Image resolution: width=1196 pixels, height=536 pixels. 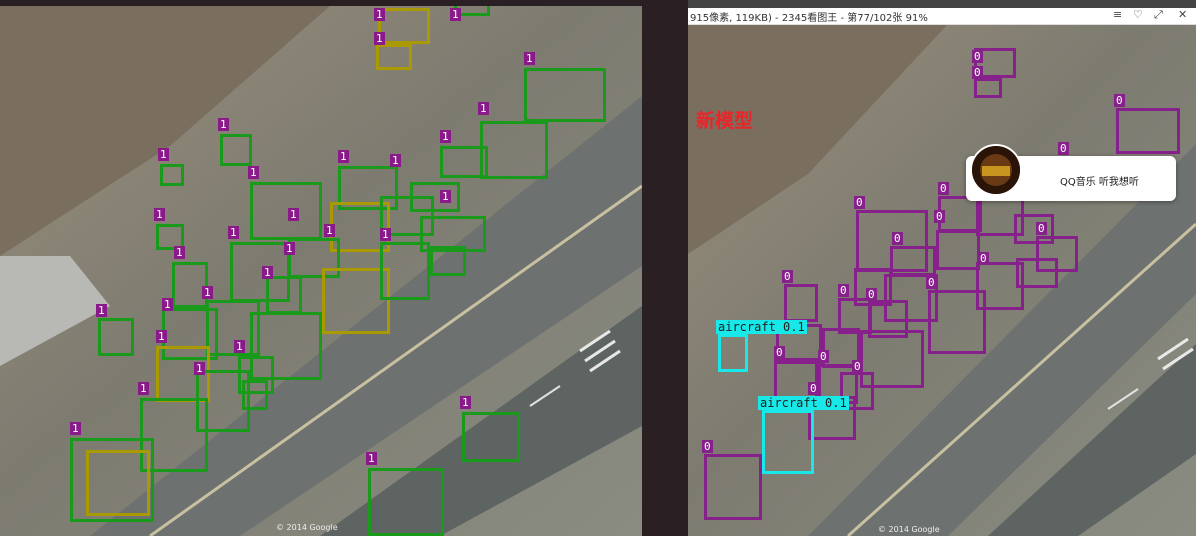 I want to click on music-notification-popup: QQ音乐 听我想听, so click(x=1071, y=172).